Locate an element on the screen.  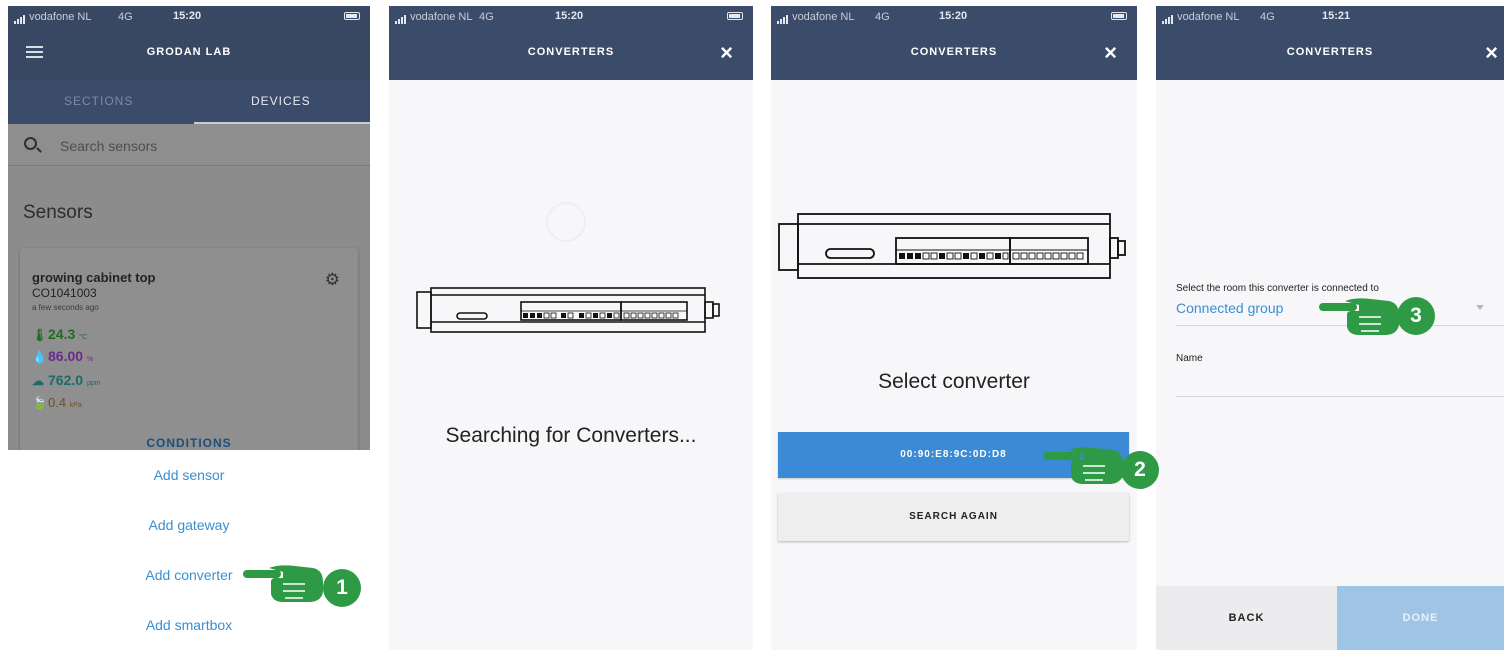
loading-spinner is located at coordinates (566, 222).